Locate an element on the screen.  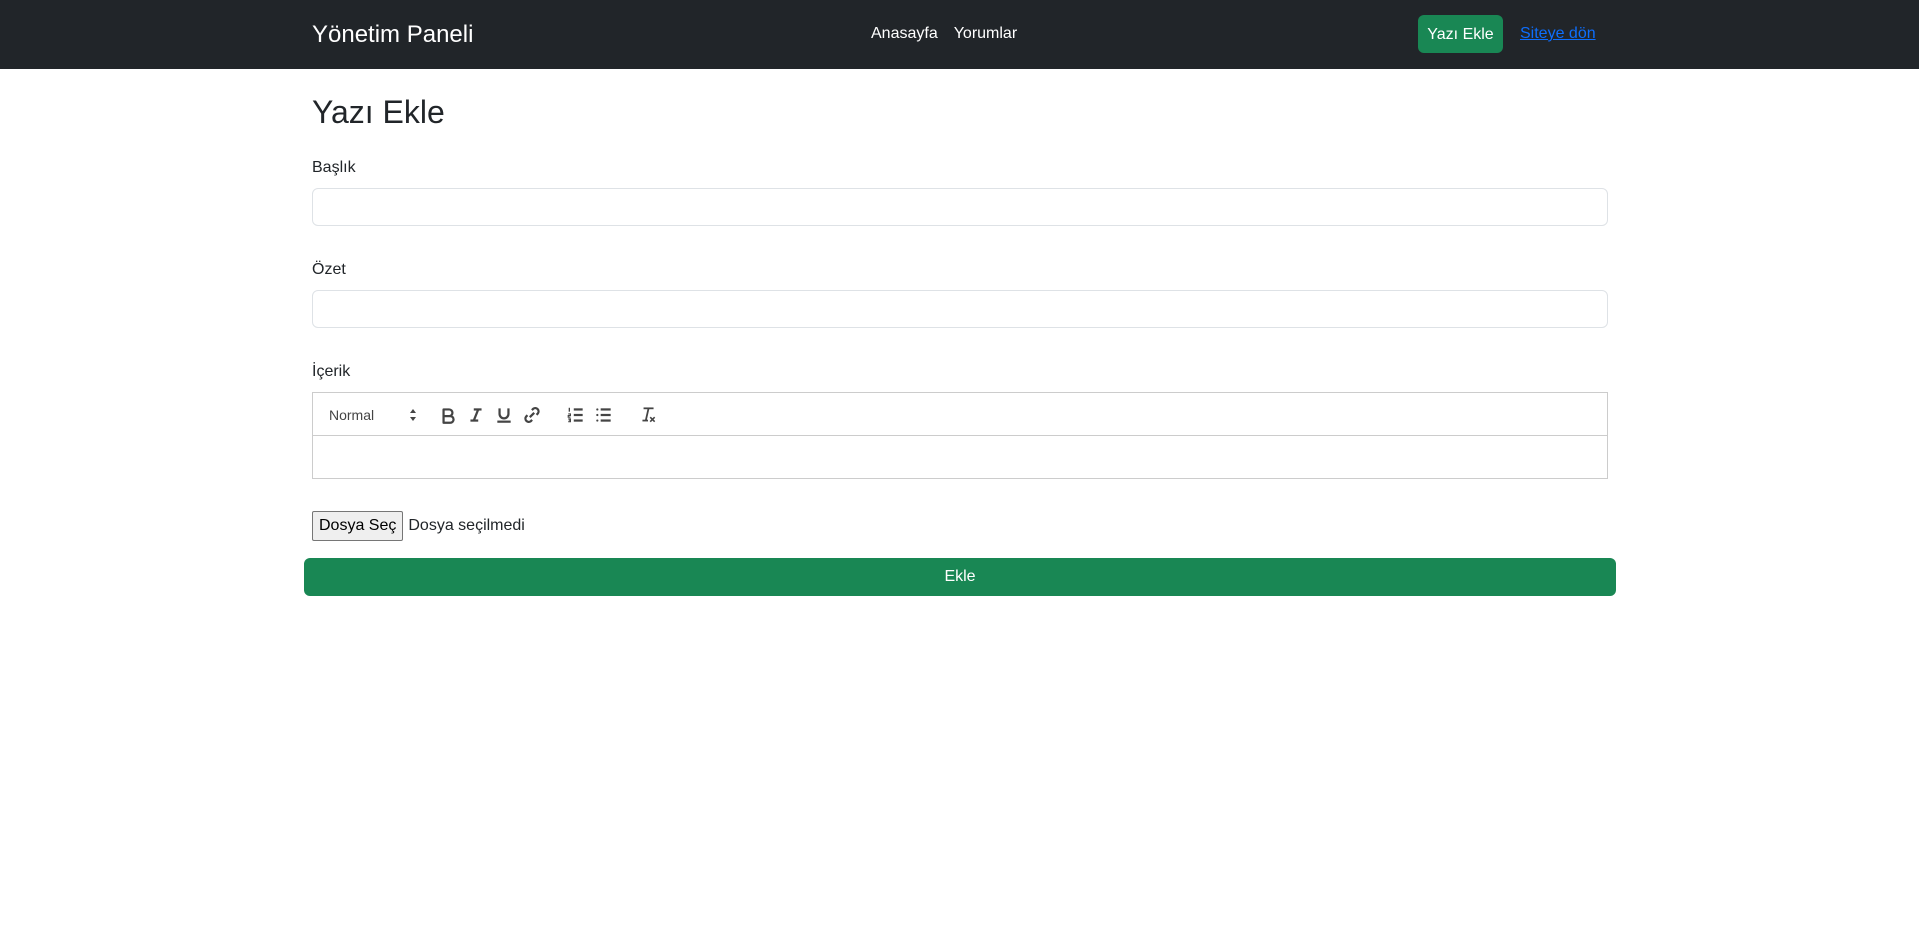
summary-label: Özet is located at coordinates (329, 269).